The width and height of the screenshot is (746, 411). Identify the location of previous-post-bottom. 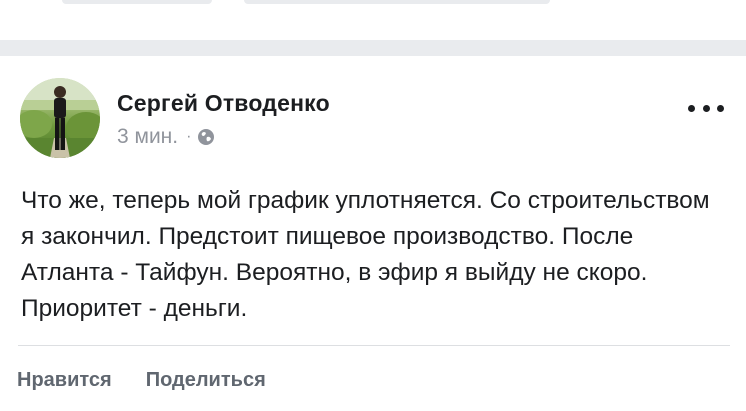
(373, 20).